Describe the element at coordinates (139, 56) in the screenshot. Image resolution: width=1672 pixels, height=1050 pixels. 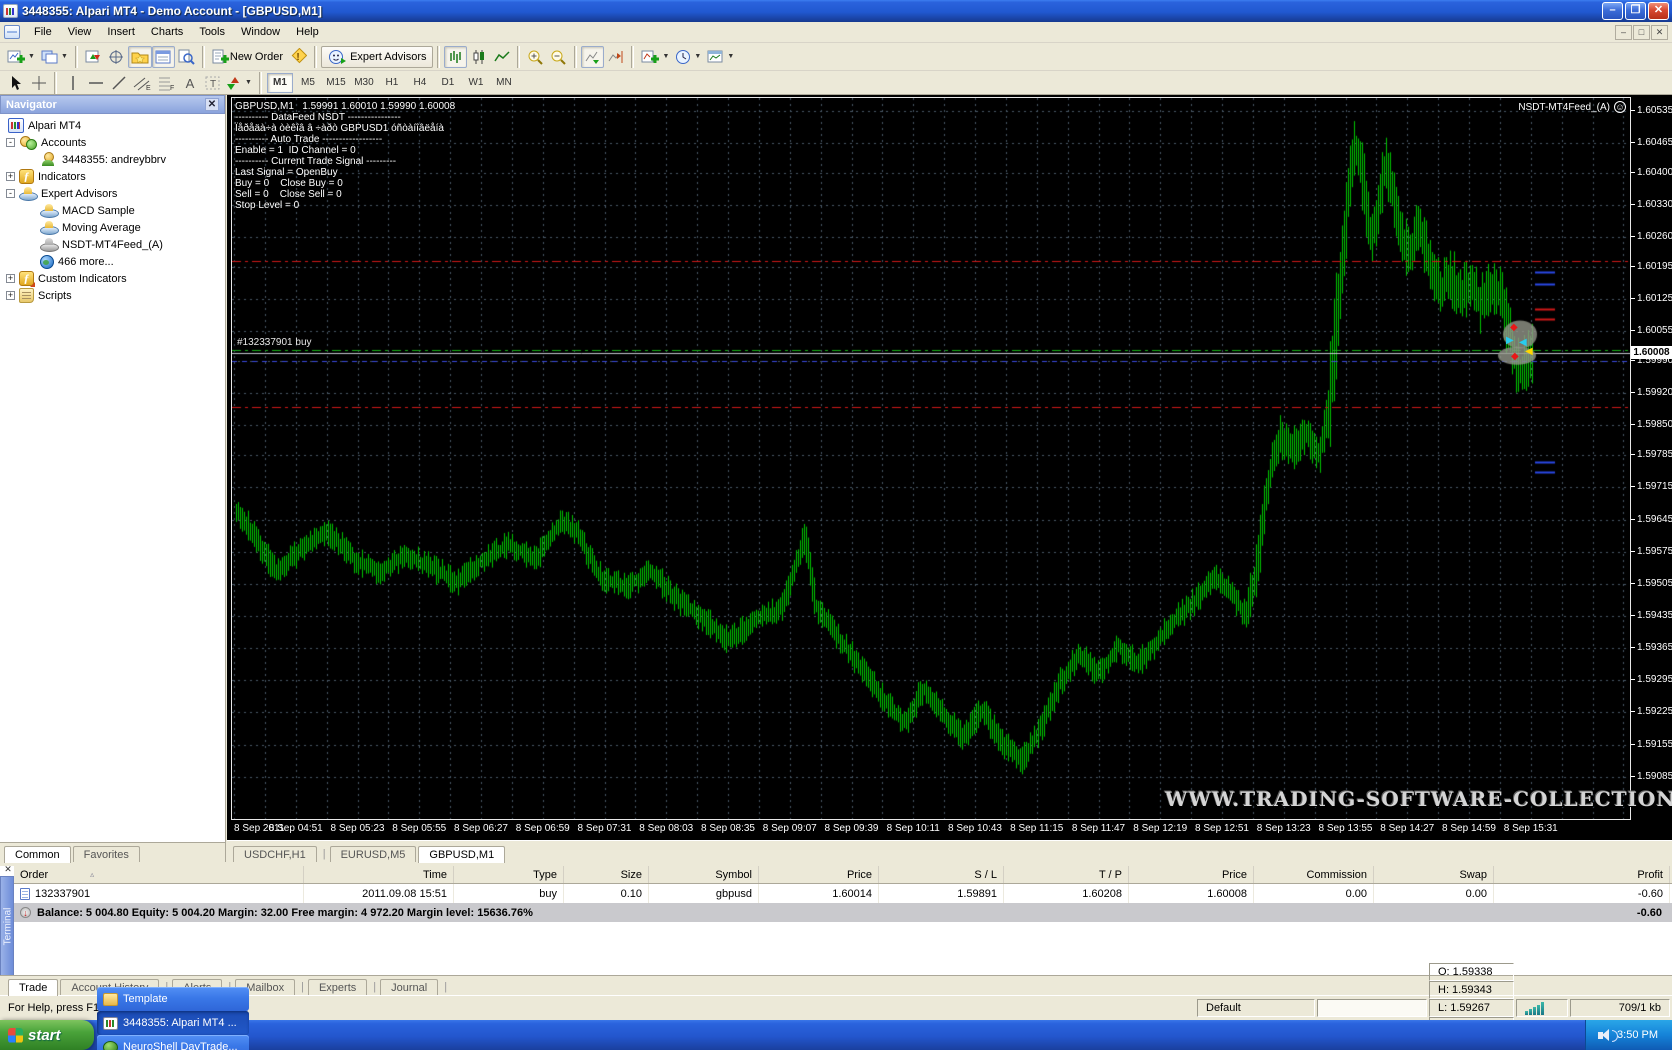
I see `navigator-button` at that location.